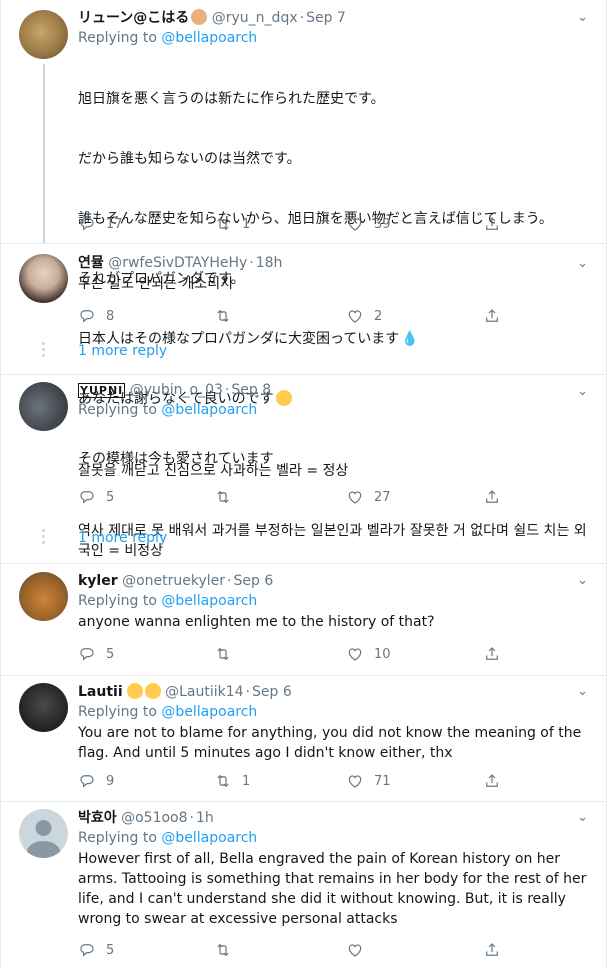 This screenshot has height=972, width=607. I want to click on tweet-actions: 5 27, so click(298, 497).